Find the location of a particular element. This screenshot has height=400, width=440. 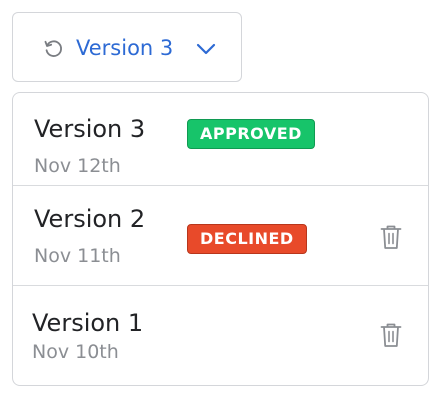

version-name: Version 1 is located at coordinates (88, 323).